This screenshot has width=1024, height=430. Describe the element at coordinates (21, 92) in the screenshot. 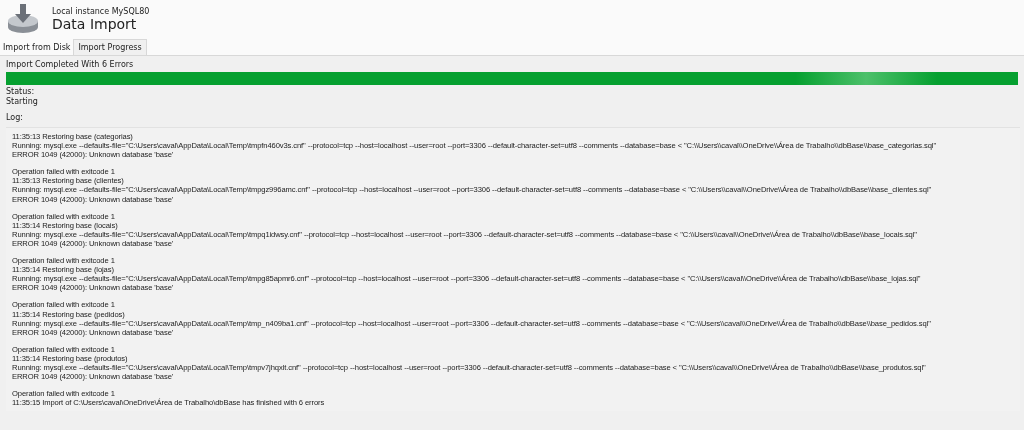

I see `status-label: Status:` at that location.